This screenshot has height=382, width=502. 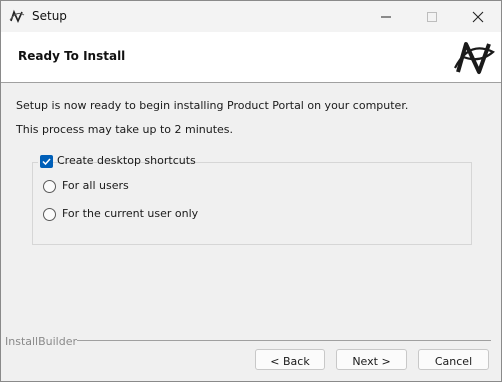 What do you see at coordinates (251, 57) in the screenshot?
I see `wizard-header: Ready To Install` at bounding box center [251, 57].